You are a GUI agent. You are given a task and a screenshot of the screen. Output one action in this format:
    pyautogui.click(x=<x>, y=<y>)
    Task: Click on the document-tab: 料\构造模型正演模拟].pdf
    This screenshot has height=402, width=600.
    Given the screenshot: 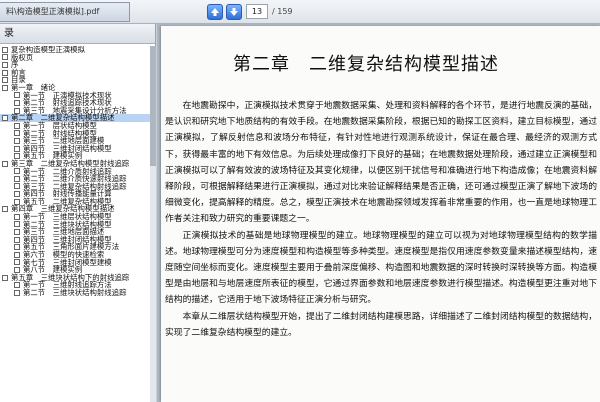 What is the action you would take?
    pyautogui.click(x=65, y=12)
    